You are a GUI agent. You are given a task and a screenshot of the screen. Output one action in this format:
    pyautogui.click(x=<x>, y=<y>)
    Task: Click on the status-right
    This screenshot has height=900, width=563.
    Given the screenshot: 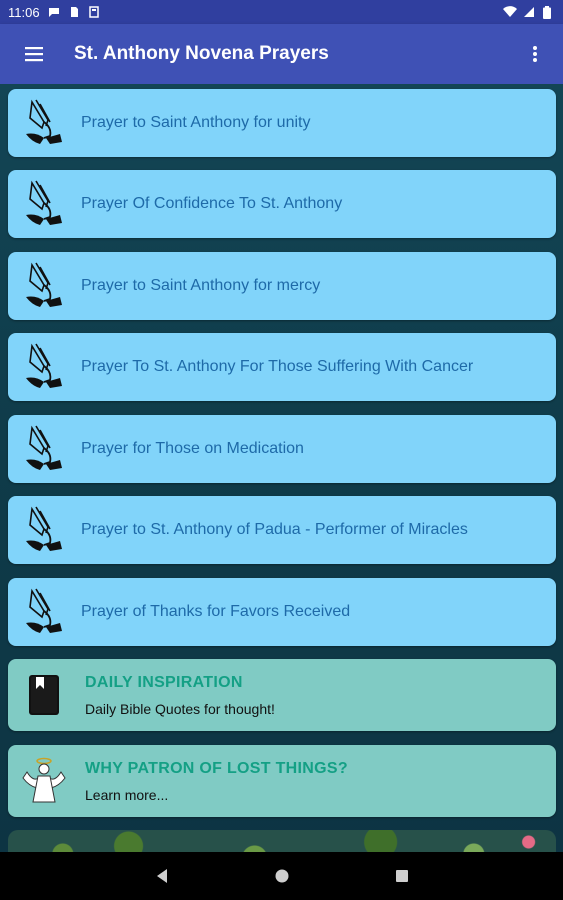 What is the action you would take?
    pyautogui.click(x=529, y=12)
    